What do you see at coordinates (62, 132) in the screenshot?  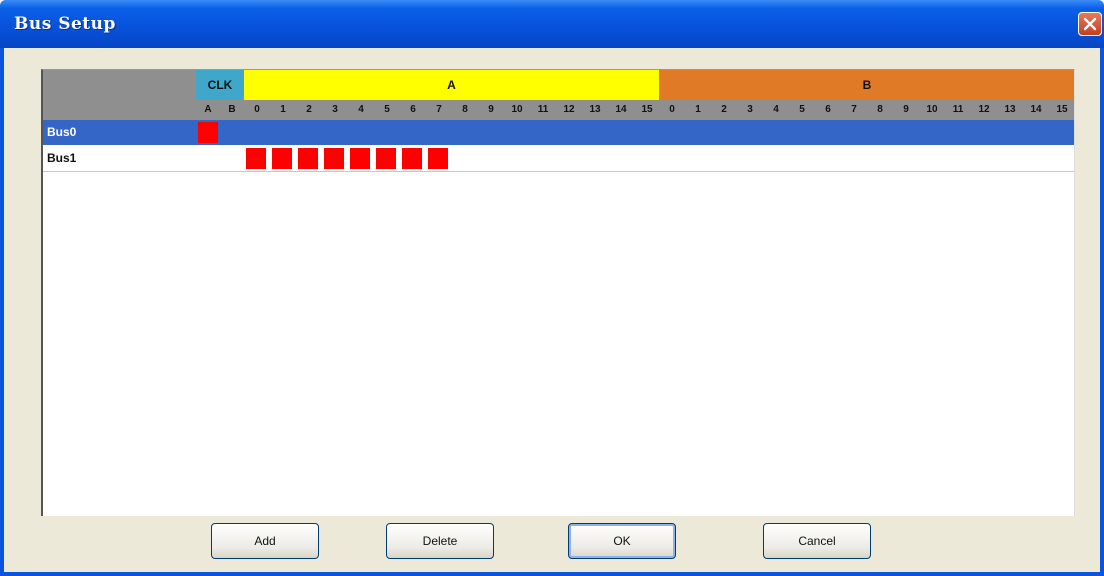 I see `bus-name: Bus0` at bounding box center [62, 132].